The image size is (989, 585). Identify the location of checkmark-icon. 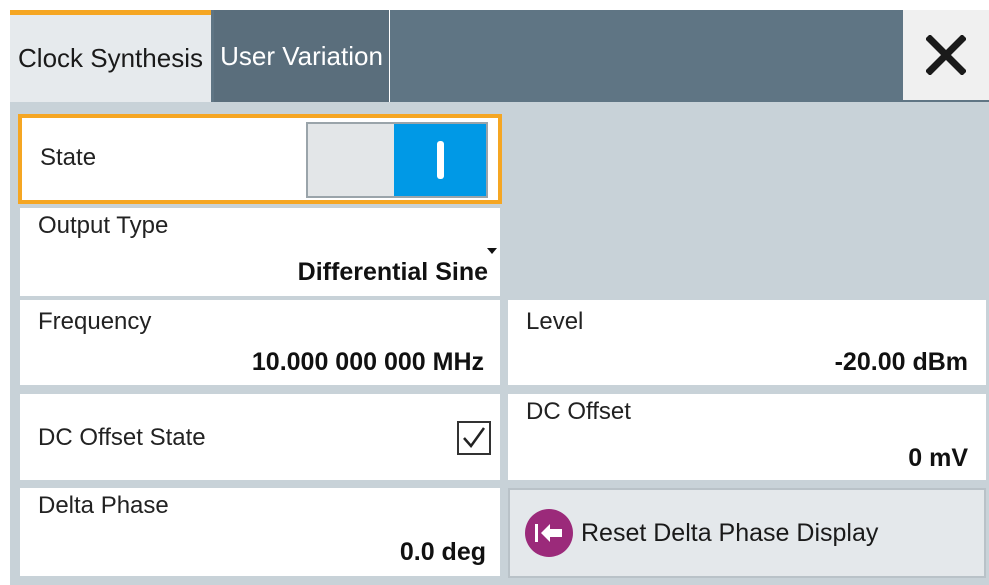
(474, 438).